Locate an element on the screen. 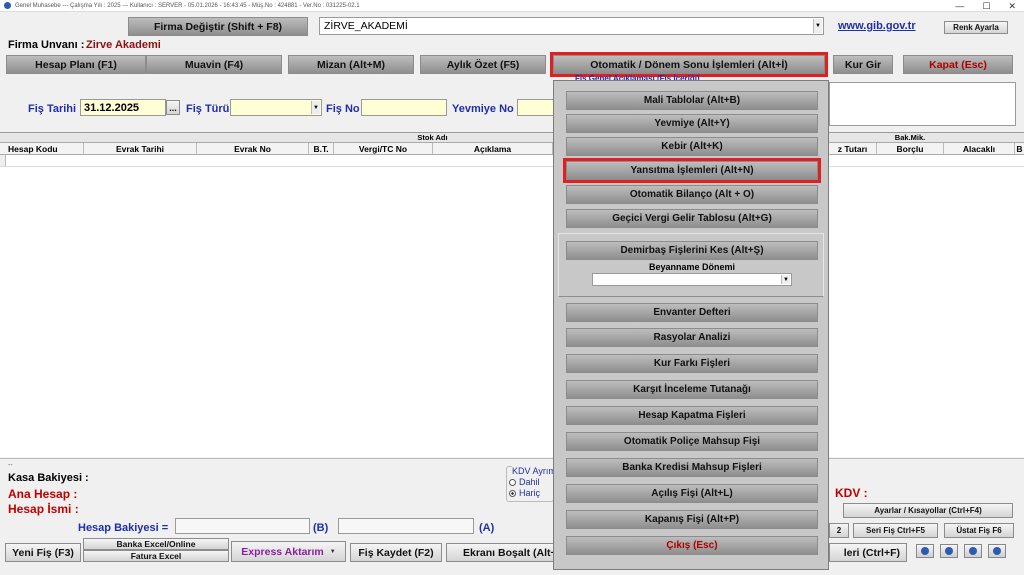 This screenshot has height=575, width=1024. nav-first-icon is located at coordinates (925, 551).